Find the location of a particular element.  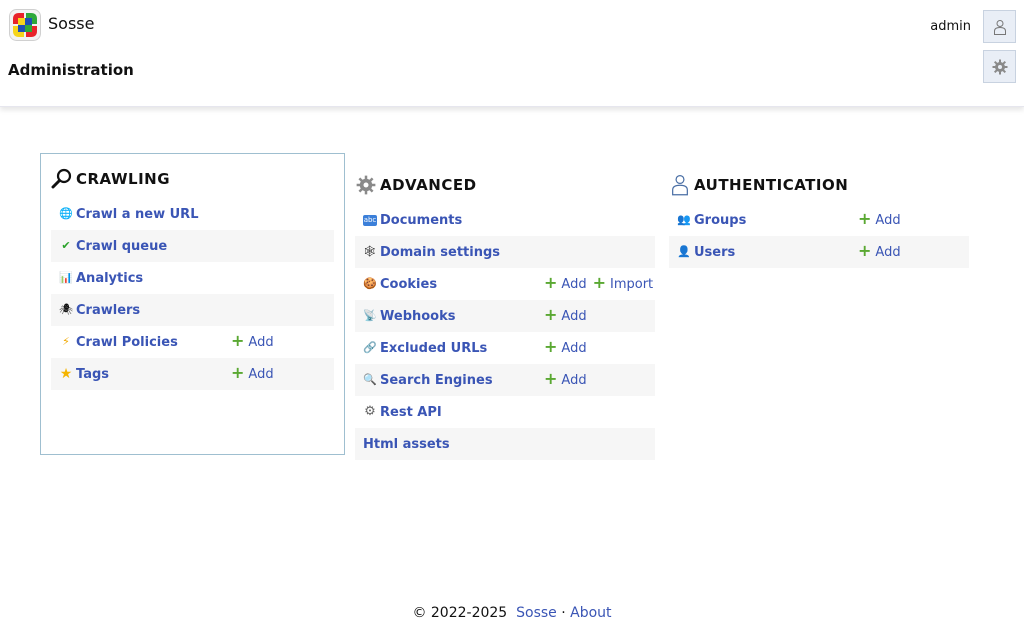

row-users: 👤 Users + Add is located at coordinates (819, 252).